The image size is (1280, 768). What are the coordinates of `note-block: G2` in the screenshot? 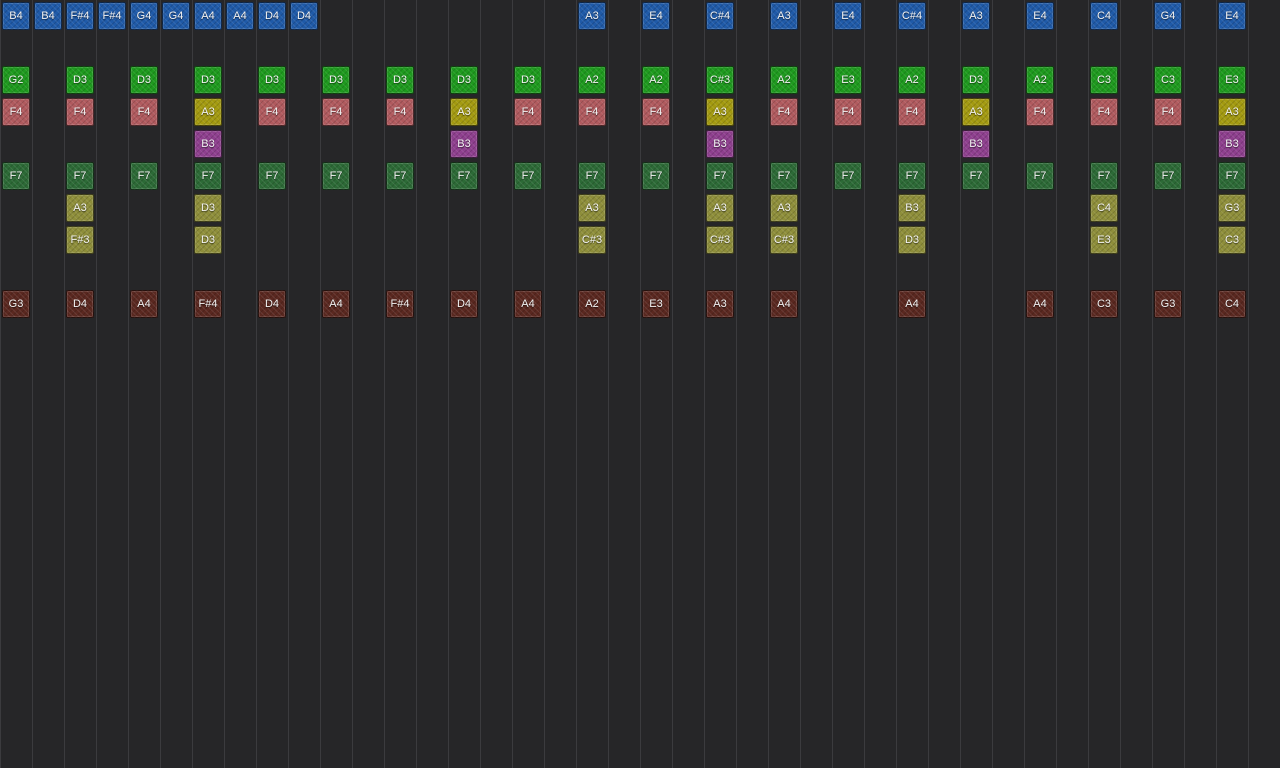 It's located at (16, 80).